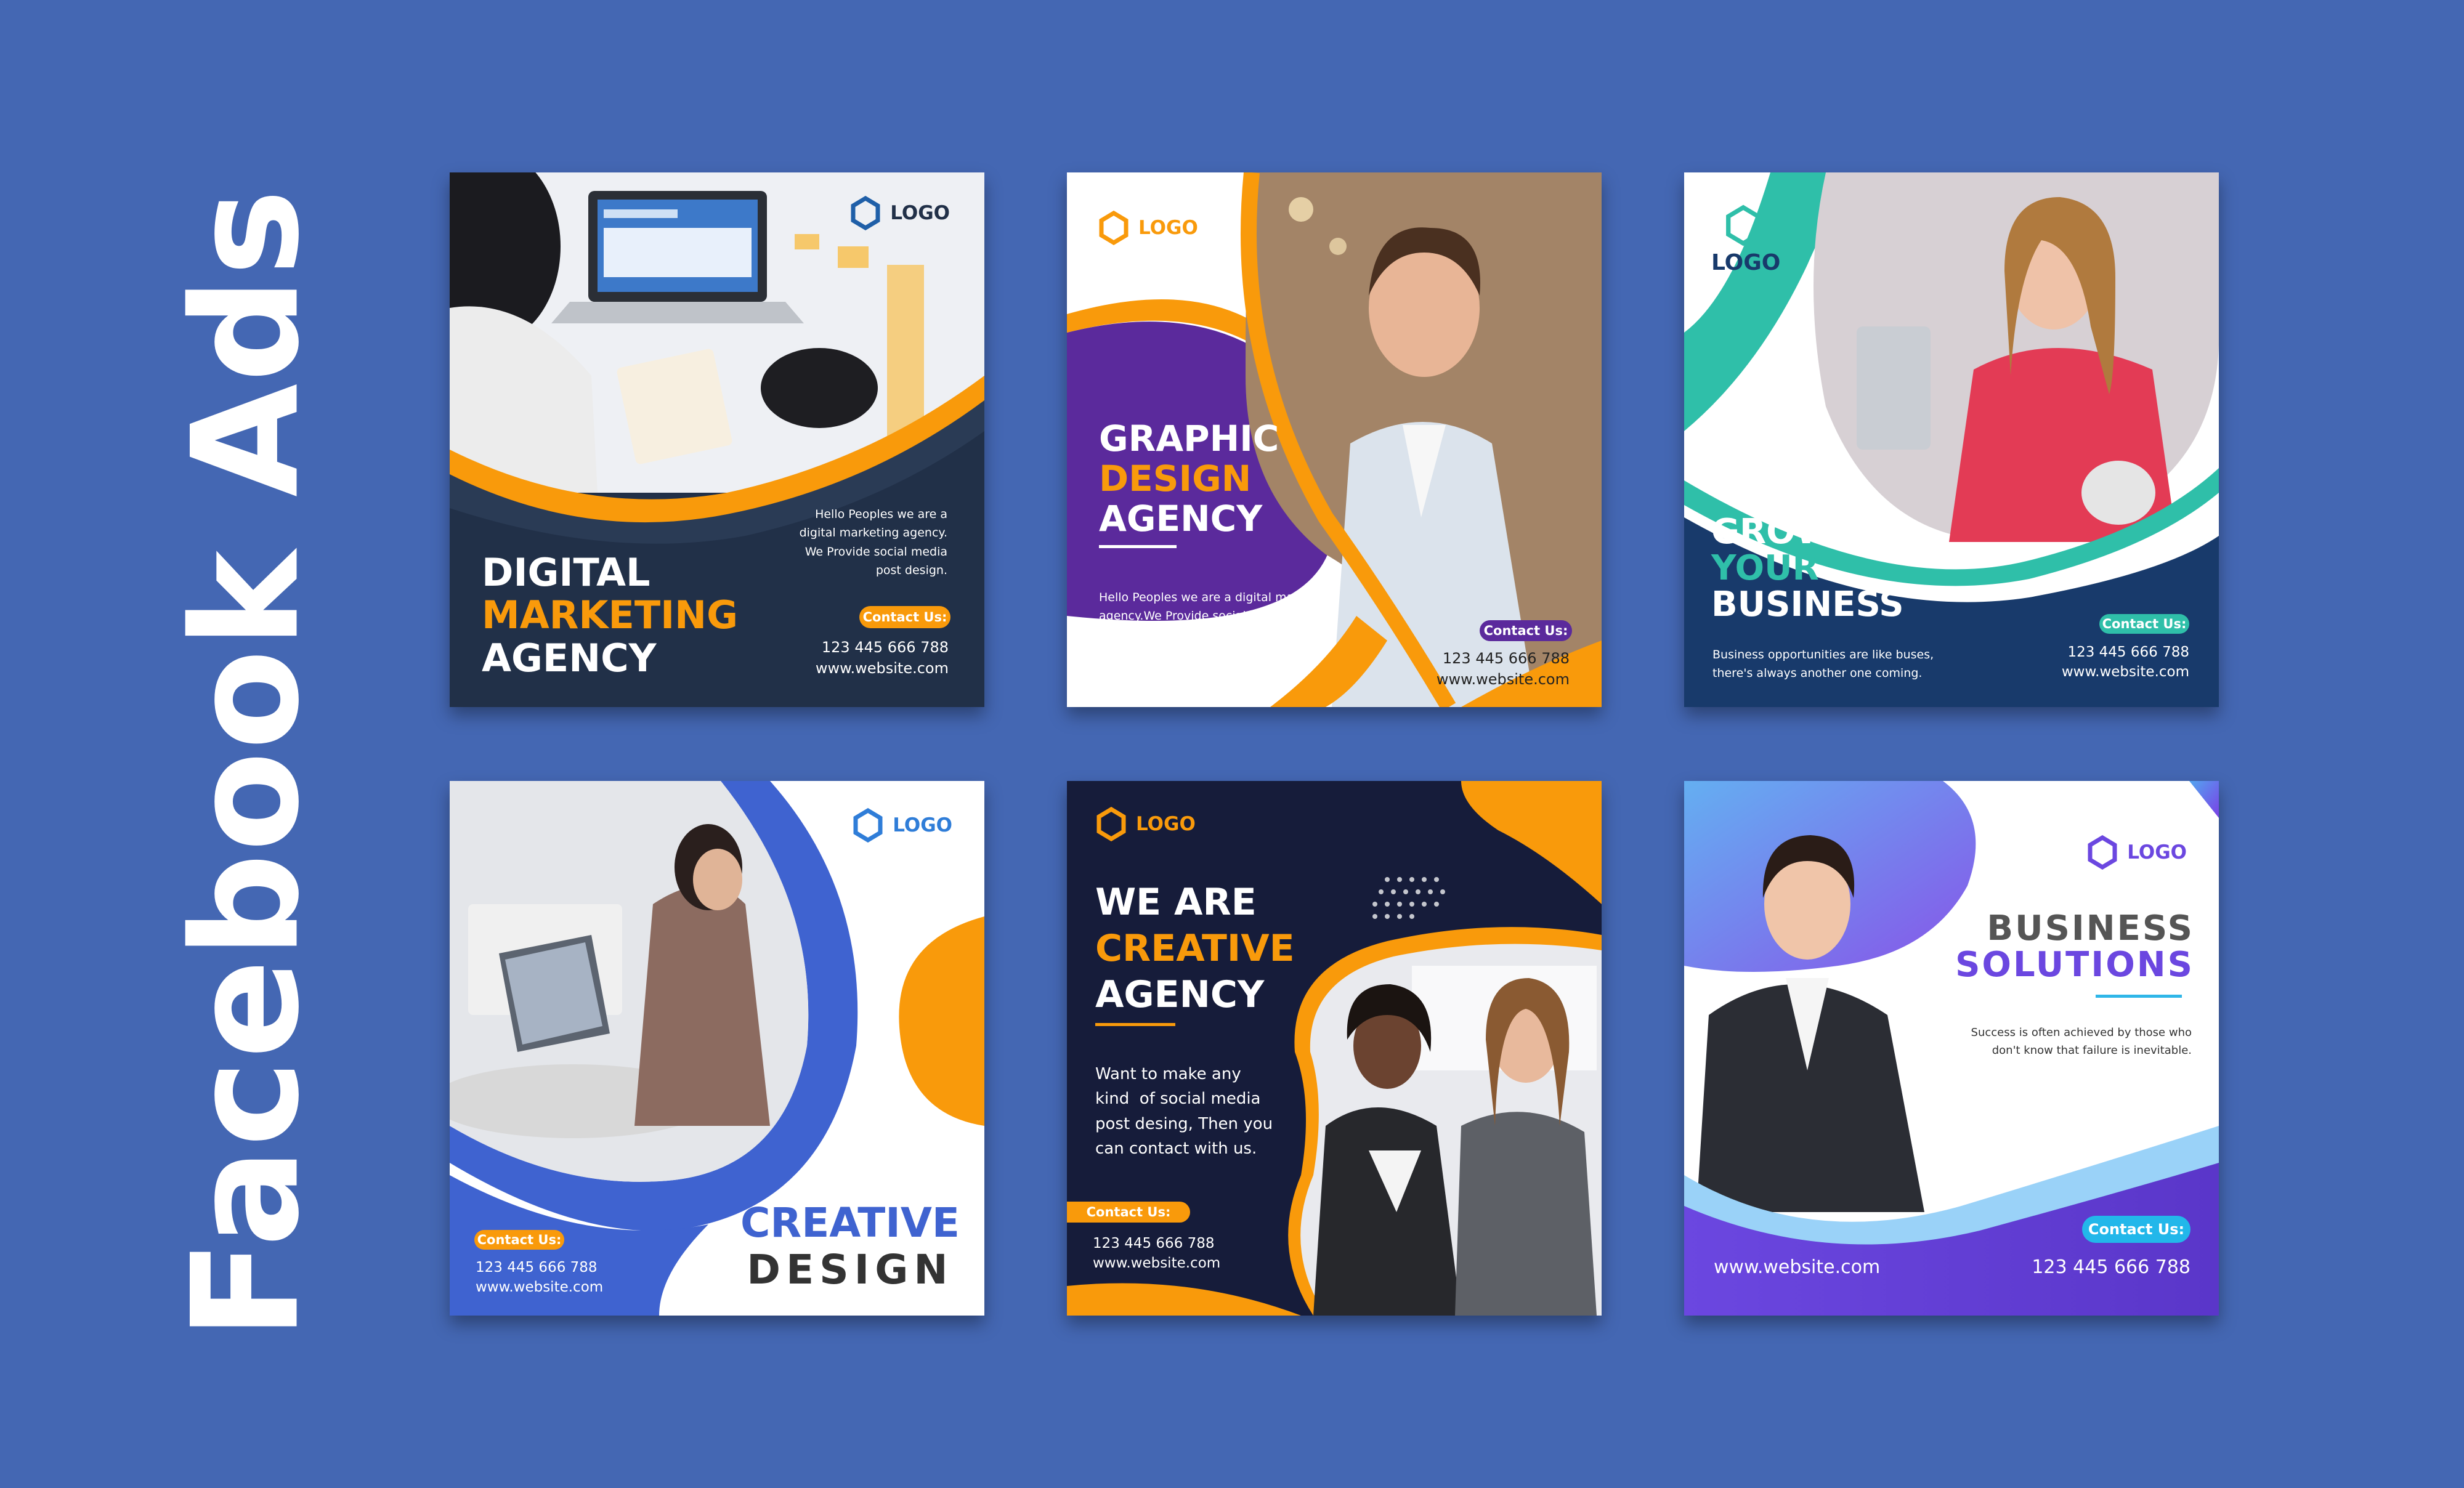  I want to click on title-area: Facebook Ads, so click(246, 763).